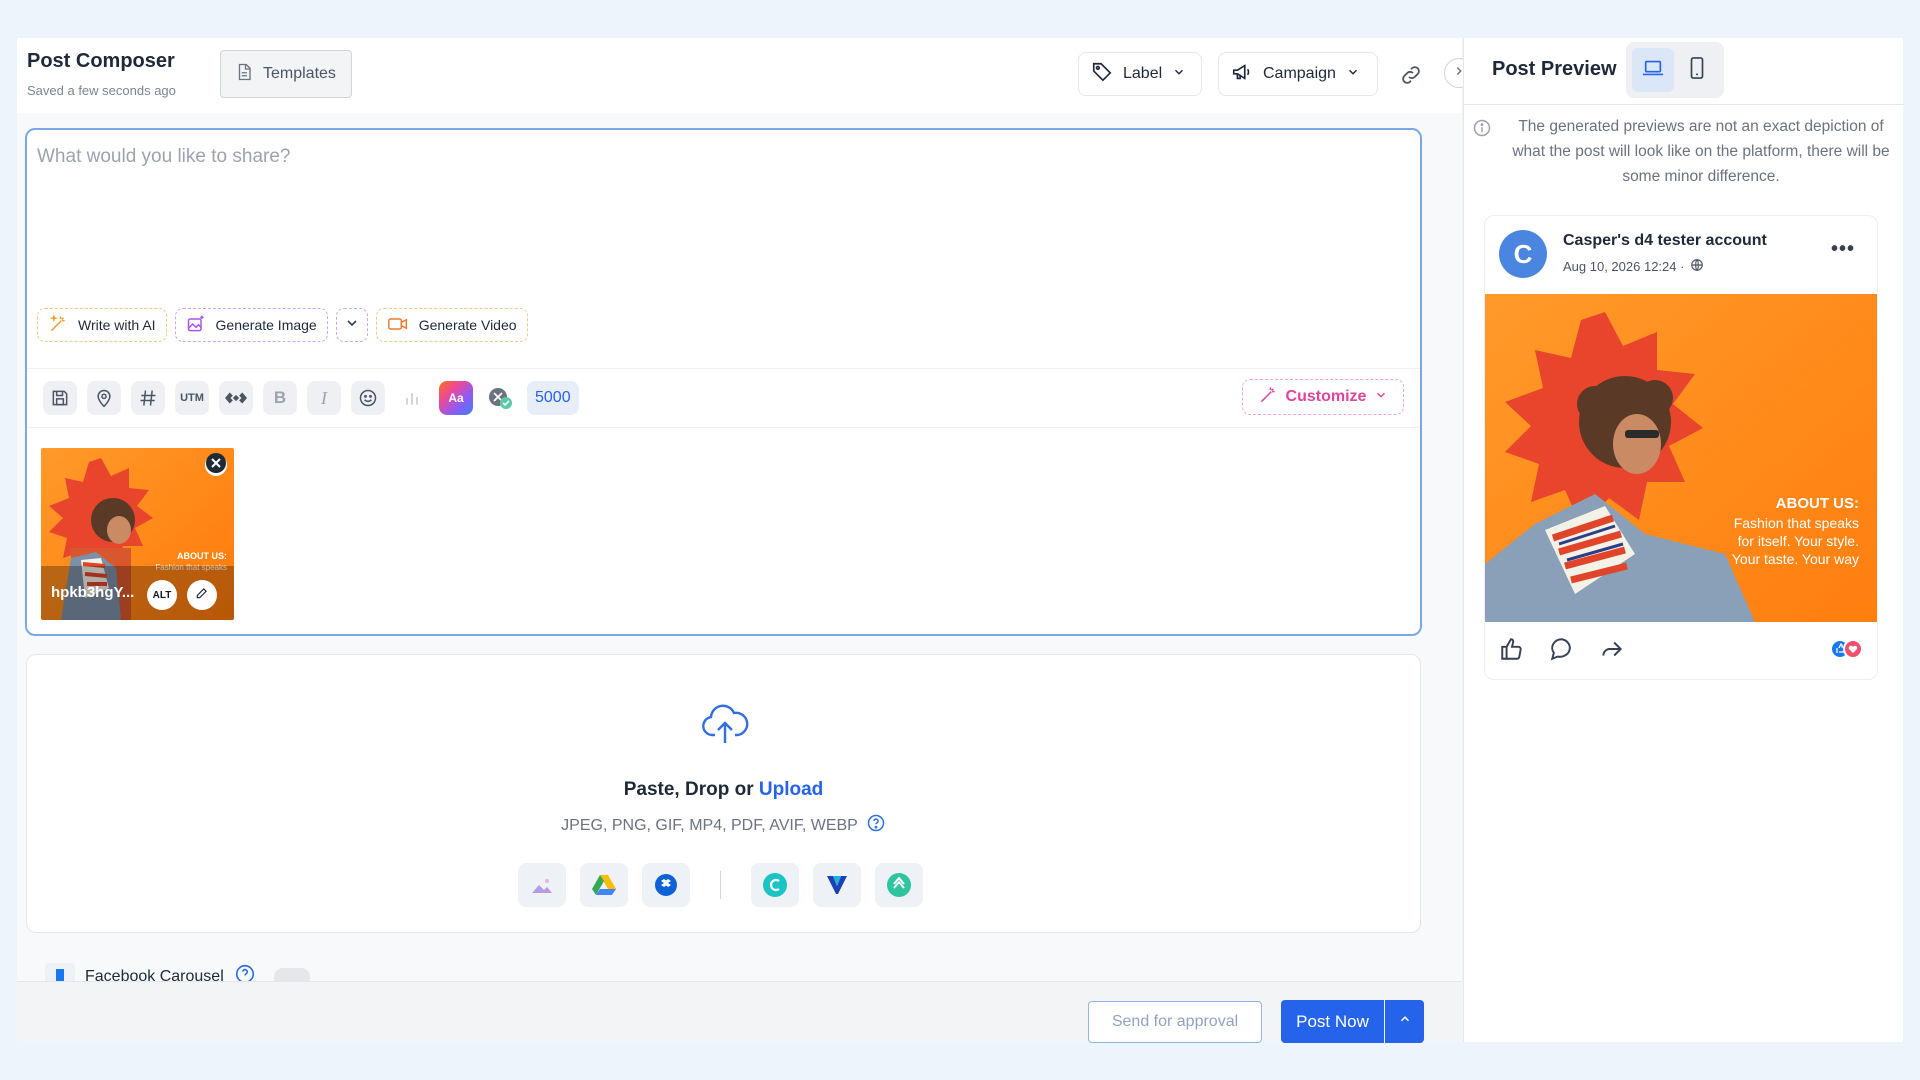 The image size is (1920, 1080). I want to click on desktop-view-button, so click(1653, 70).